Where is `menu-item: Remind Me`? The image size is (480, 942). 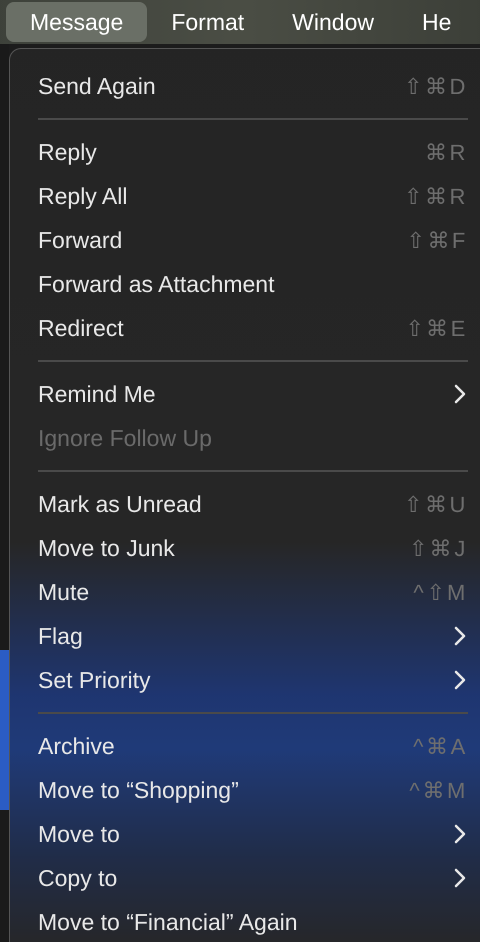
menu-item: Remind Me is located at coordinates (245, 394).